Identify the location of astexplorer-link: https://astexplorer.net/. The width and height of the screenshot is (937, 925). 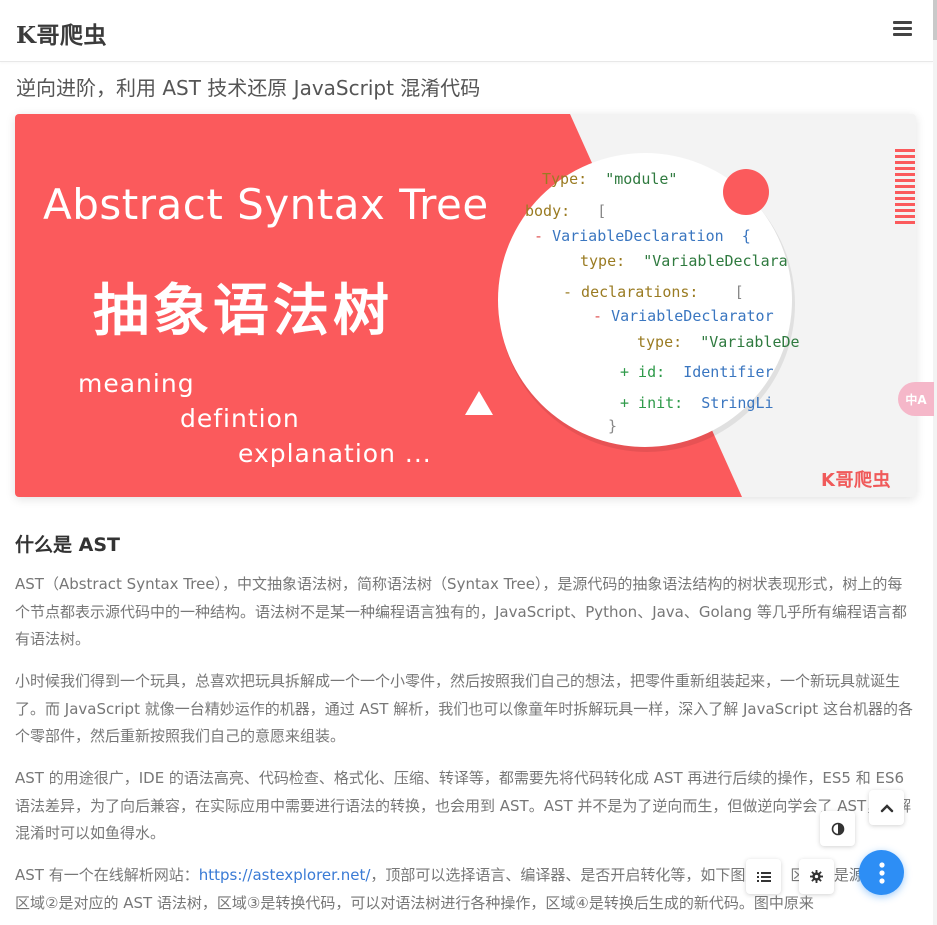
(285, 875).